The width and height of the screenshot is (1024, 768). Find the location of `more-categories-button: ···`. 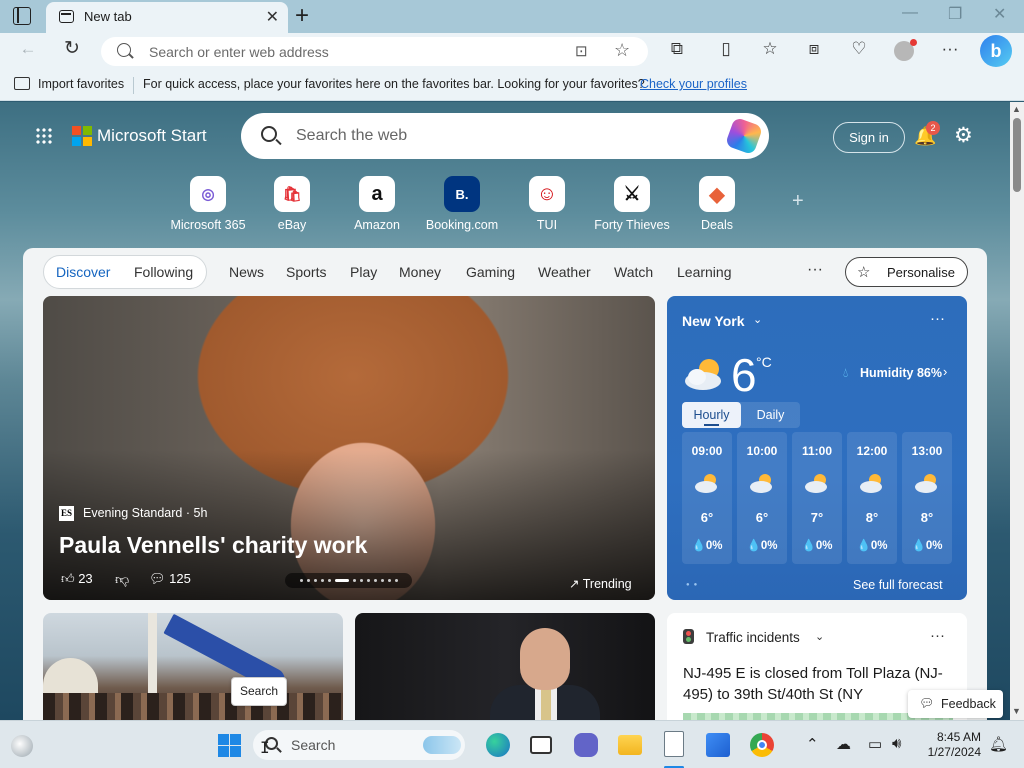

more-categories-button: ··· is located at coordinates (815, 270).